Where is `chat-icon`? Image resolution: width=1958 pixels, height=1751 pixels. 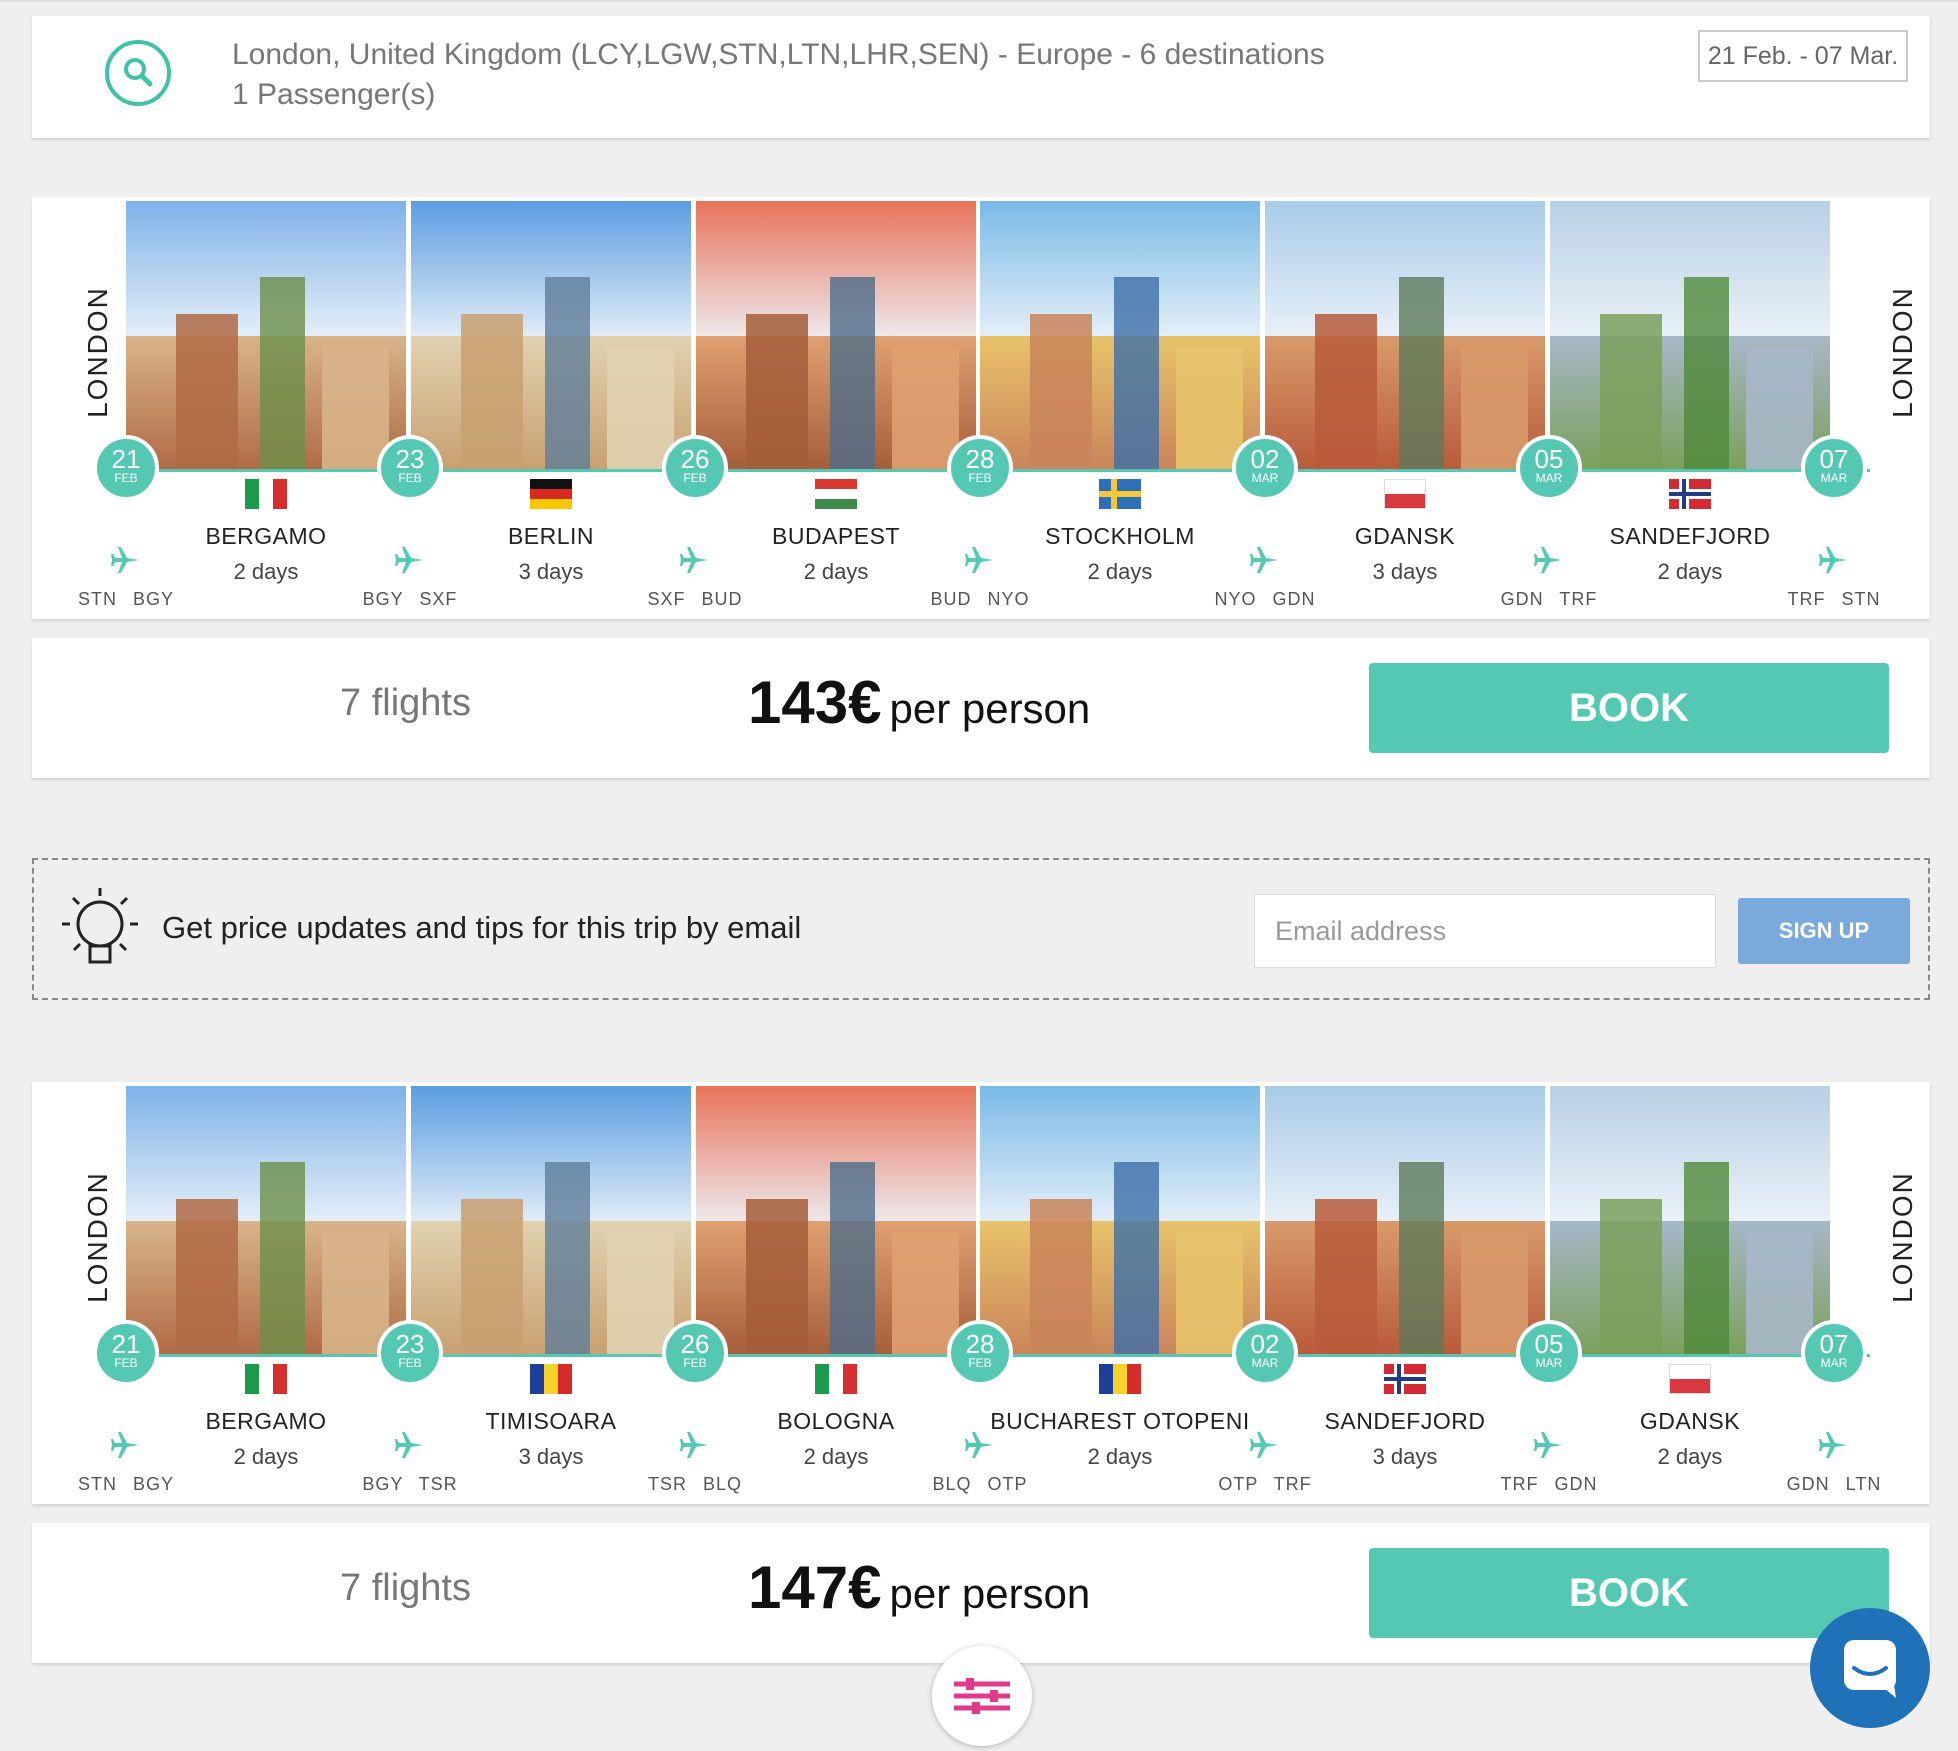
chat-icon is located at coordinates (1870, 1669).